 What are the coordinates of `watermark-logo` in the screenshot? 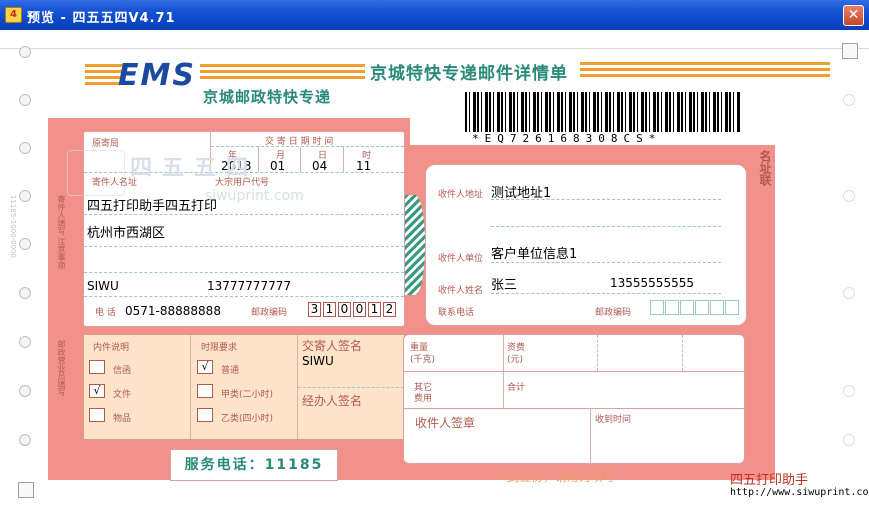 It's located at (96, 173).